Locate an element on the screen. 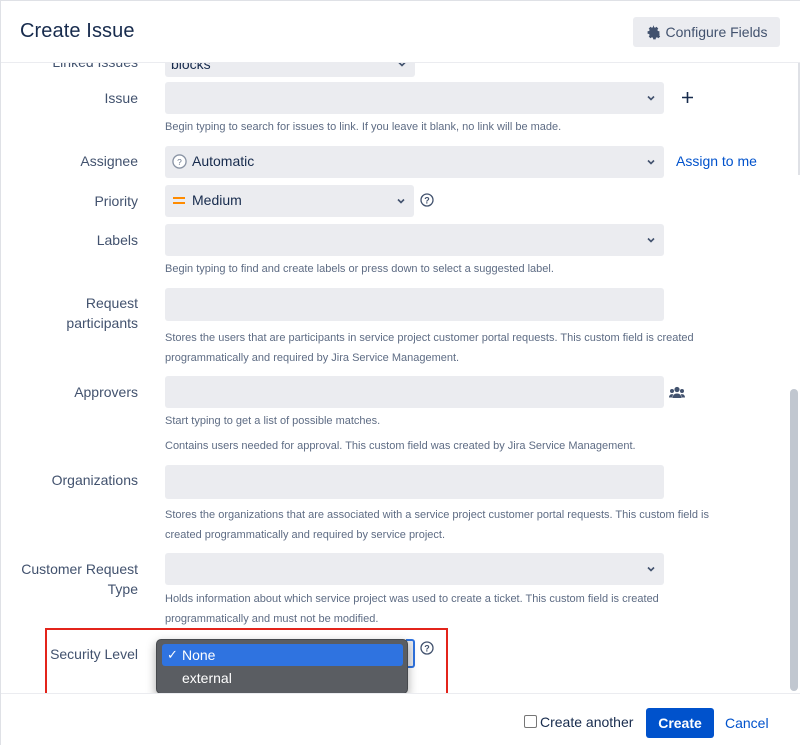 Image resolution: width=800 pixels, height=745 pixels. organizations-input is located at coordinates (414, 482).